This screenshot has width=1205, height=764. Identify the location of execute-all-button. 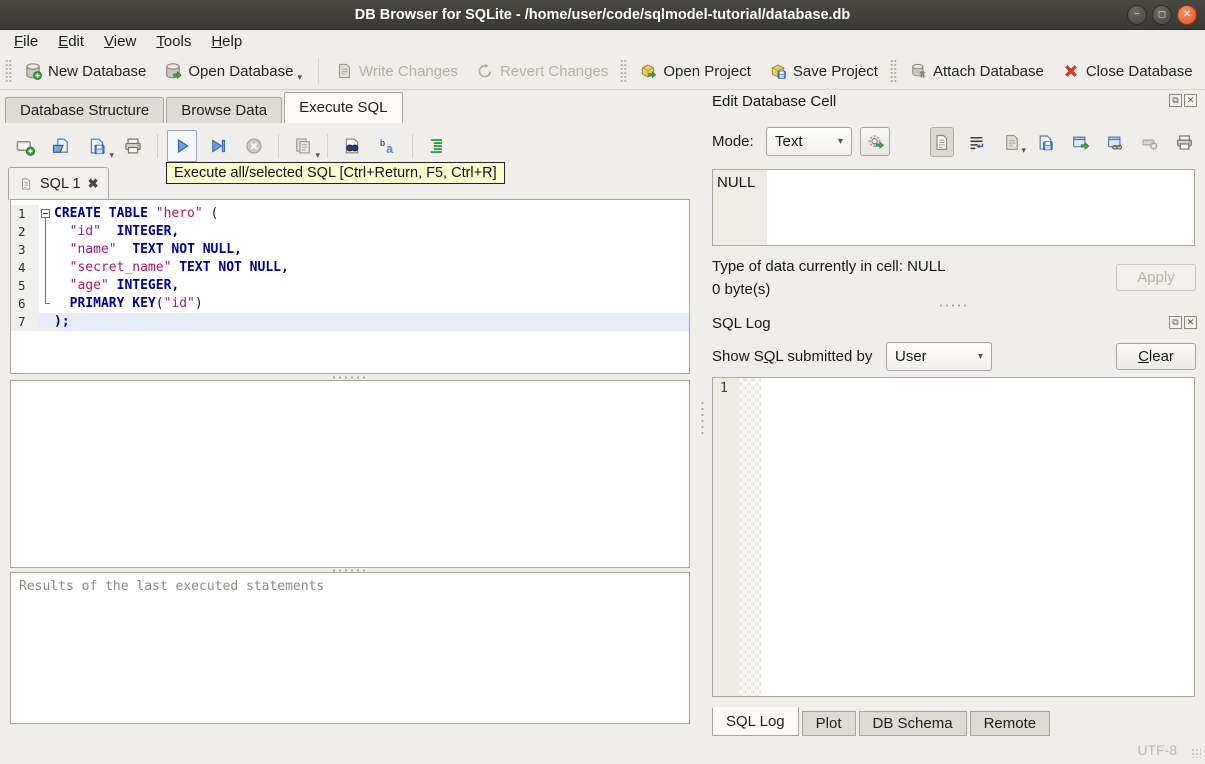
(182, 146).